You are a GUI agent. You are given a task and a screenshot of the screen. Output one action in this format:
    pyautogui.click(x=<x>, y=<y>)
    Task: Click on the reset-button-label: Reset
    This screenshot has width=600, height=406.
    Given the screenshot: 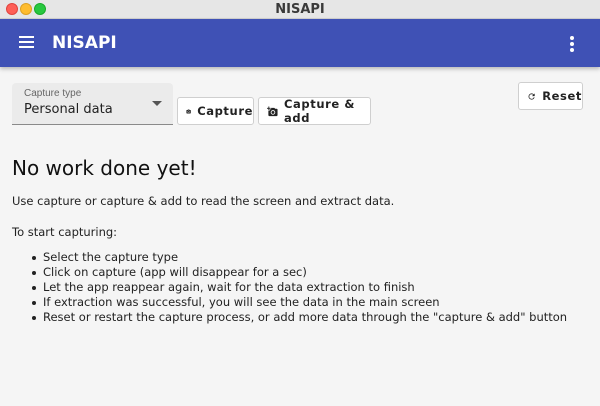 What is the action you would take?
    pyautogui.click(x=562, y=96)
    